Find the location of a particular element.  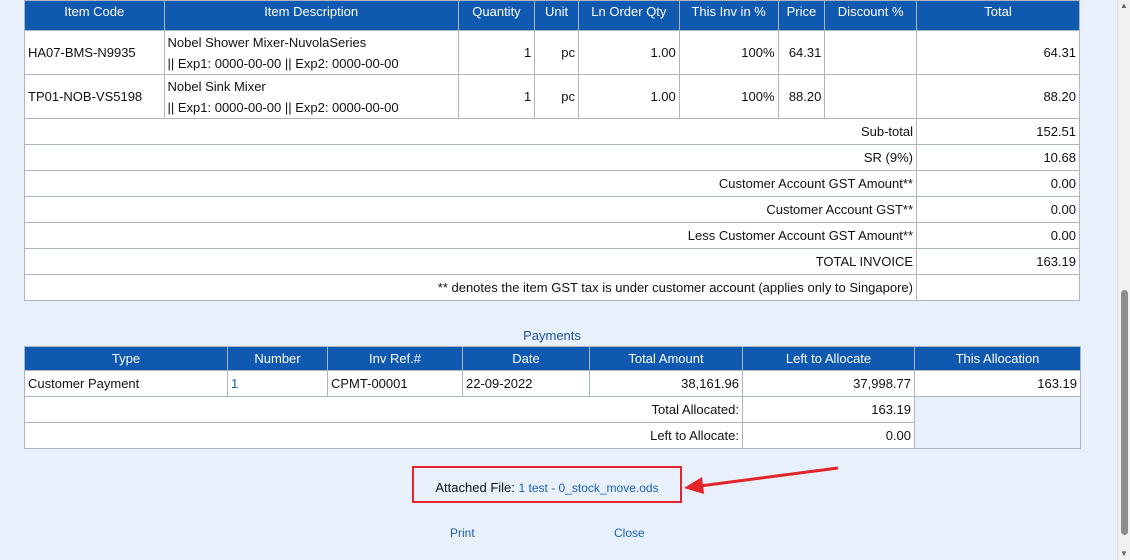

scroll-down-arrow-icon: ▼ is located at coordinates (1124, 554).